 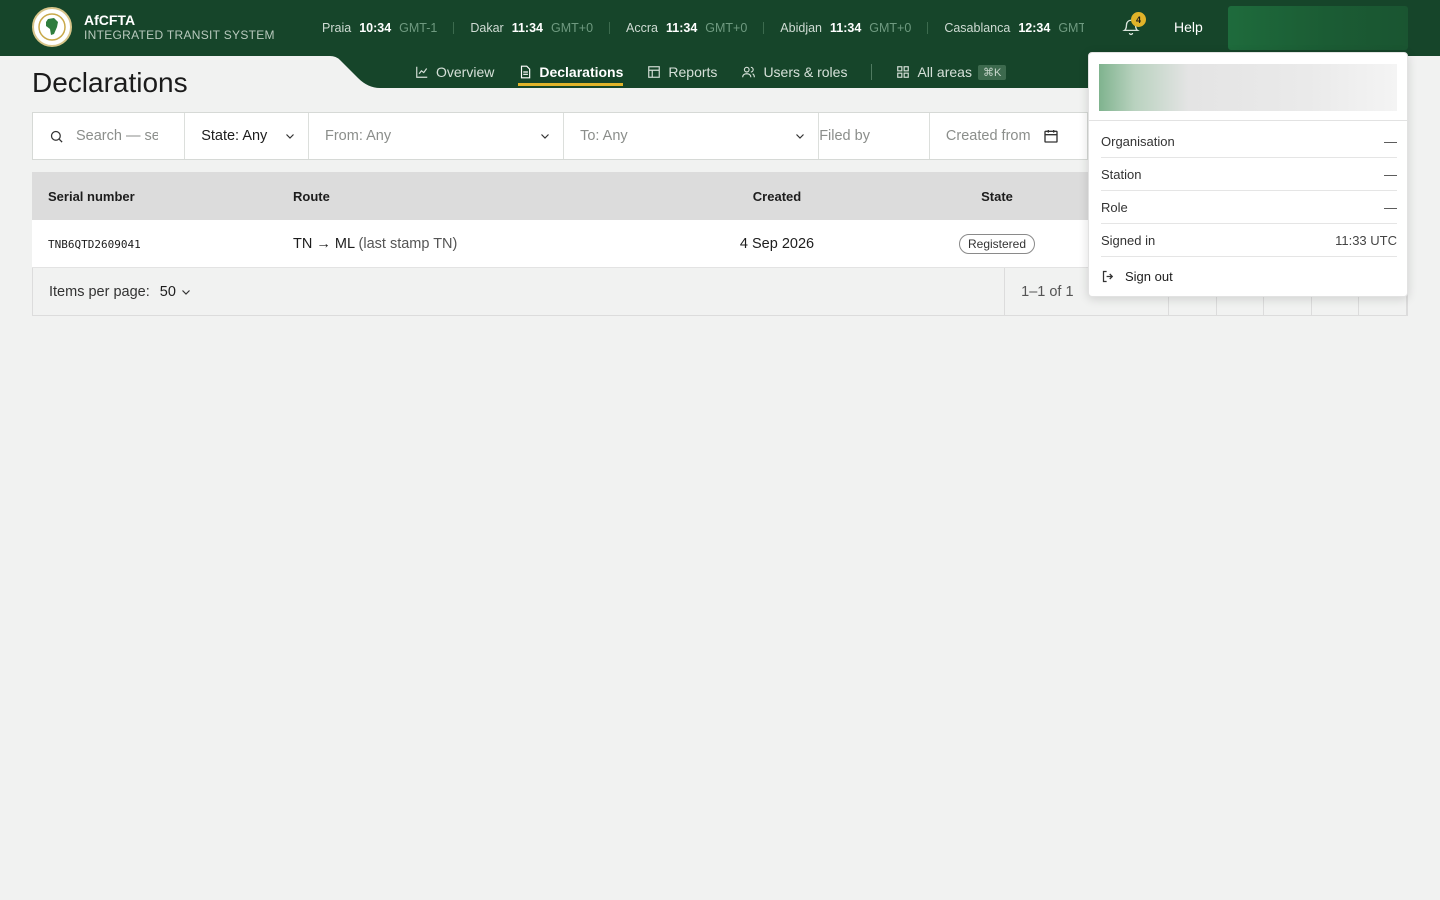 I want to click on created-date: 4 Sep 2026, so click(x=777, y=243).